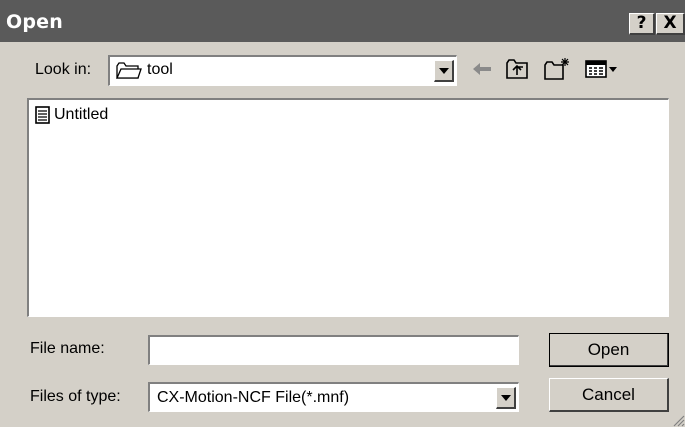 The height and width of the screenshot is (427, 685). Describe the element at coordinates (34, 22) in the screenshot. I see `dialog-title: Open` at that location.